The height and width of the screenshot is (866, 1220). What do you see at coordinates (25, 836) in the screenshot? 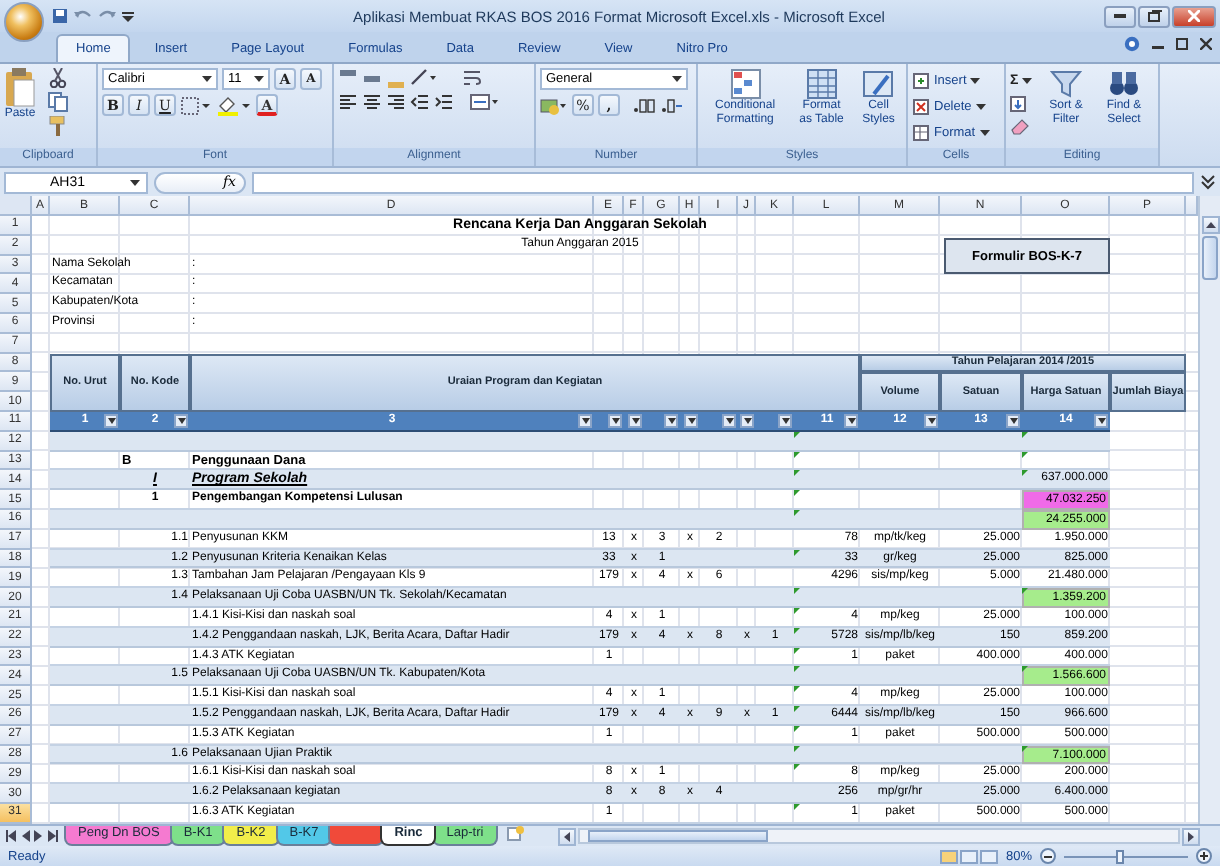
I see `previous-sheet-icon` at bounding box center [25, 836].